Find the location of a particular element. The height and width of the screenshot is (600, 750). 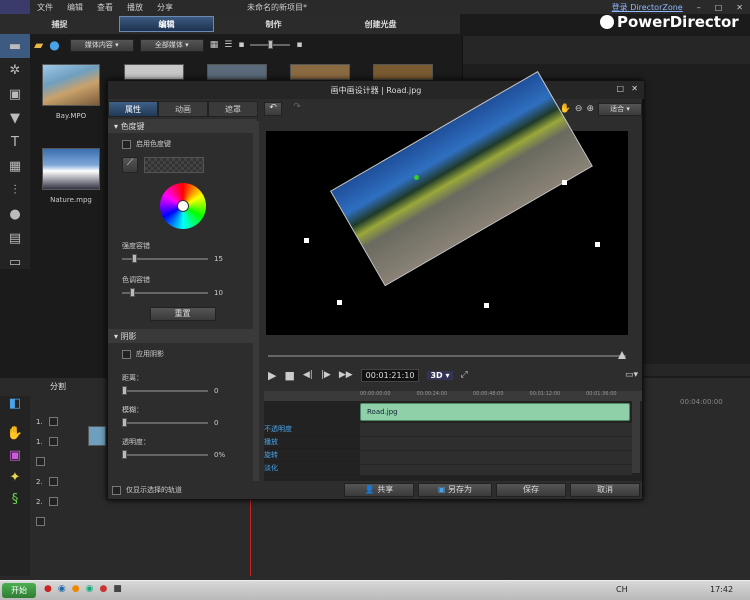

chapter-room-icon: ▤ is located at coordinates (15, 238).